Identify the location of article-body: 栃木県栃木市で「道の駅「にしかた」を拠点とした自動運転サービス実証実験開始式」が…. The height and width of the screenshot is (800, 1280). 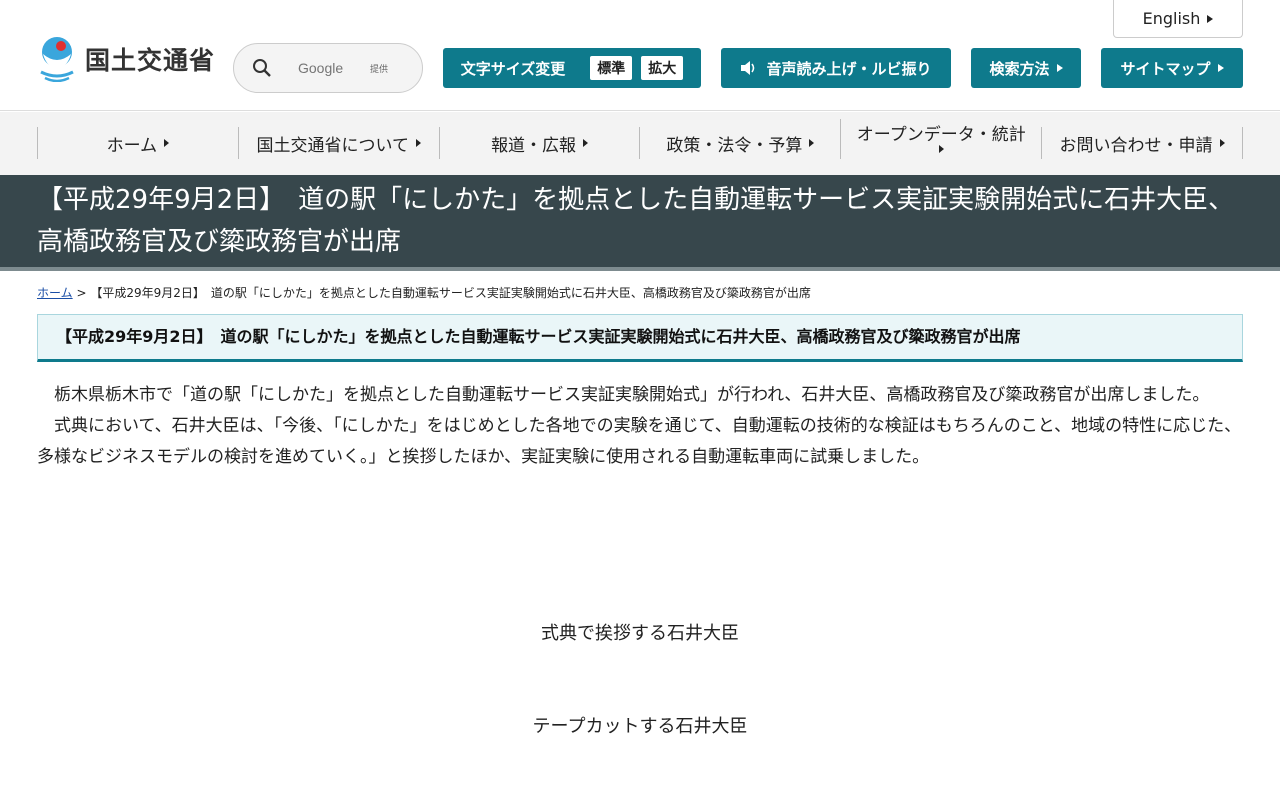
(640, 426).